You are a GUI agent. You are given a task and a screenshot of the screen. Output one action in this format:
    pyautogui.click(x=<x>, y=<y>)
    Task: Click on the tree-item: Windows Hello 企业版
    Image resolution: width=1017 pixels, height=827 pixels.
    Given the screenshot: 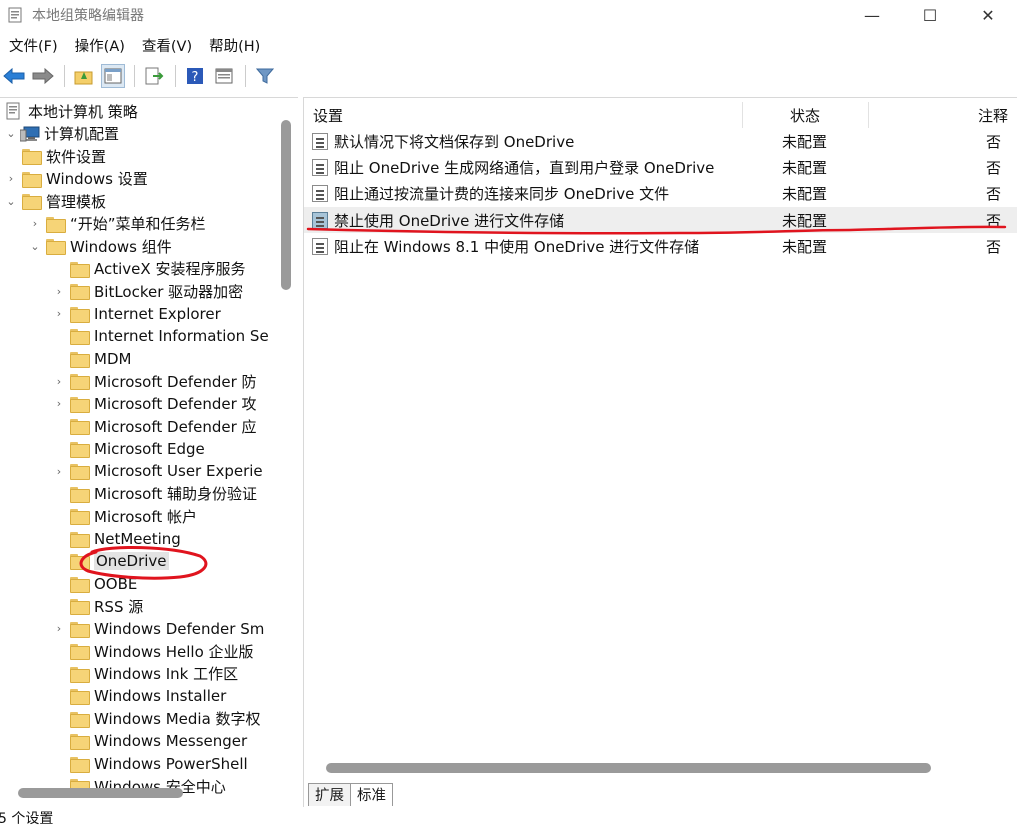 What is the action you would take?
    pyautogui.click(x=139, y=651)
    